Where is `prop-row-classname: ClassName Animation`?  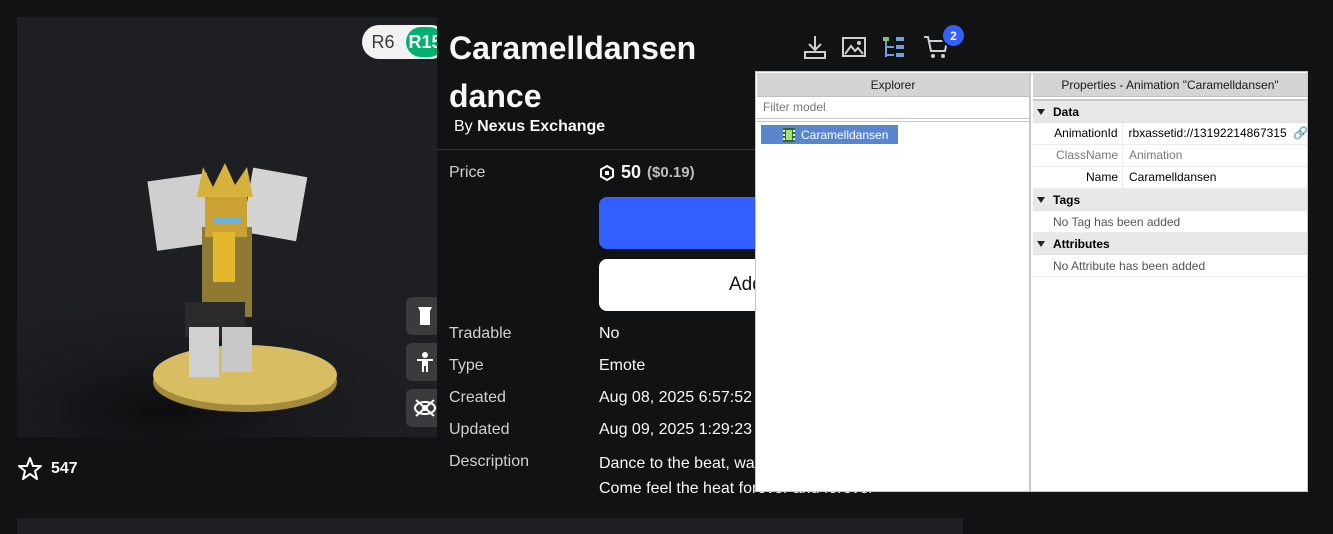 prop-row-classname: ClassName Animation is located at coordinates (1170, 156).